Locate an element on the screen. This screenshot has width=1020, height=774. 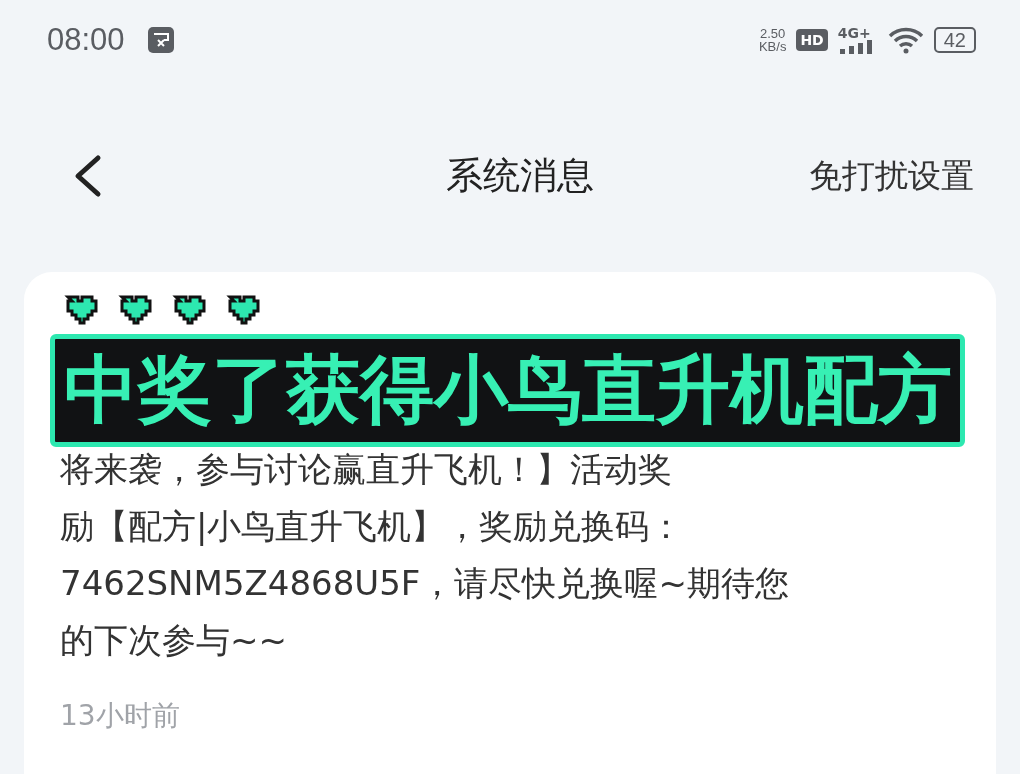
page-title: 系统消息 is located at coordinates (520, 176).